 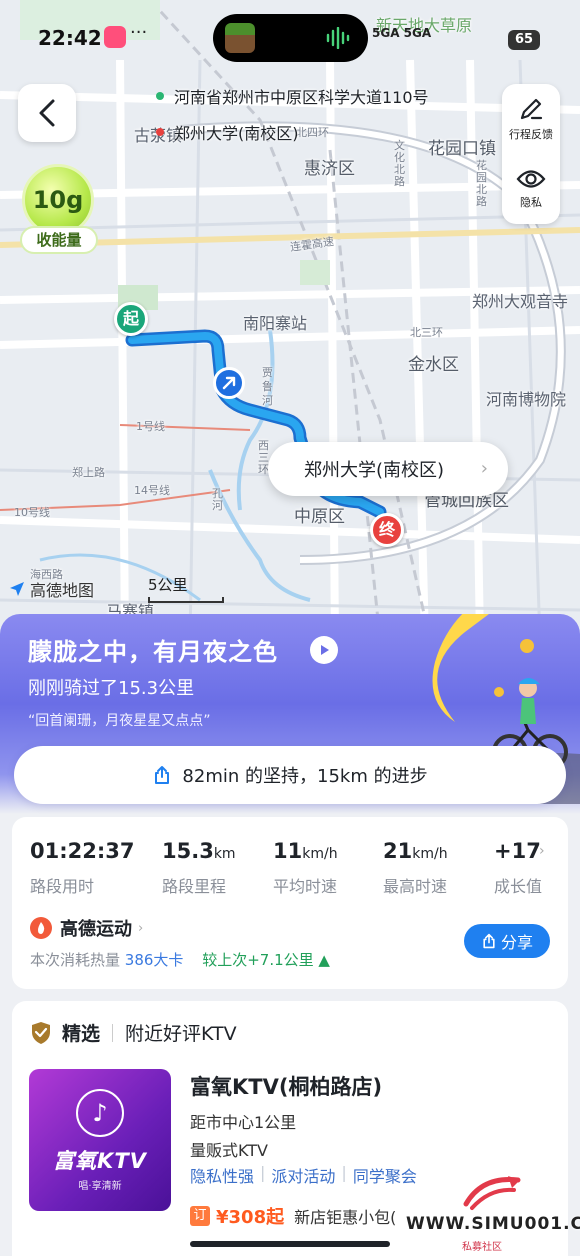 I want to click on route-summary: 河南省郑州市中原区科学大道110号 郑州大学(南校区), so click(x=315, y=120).